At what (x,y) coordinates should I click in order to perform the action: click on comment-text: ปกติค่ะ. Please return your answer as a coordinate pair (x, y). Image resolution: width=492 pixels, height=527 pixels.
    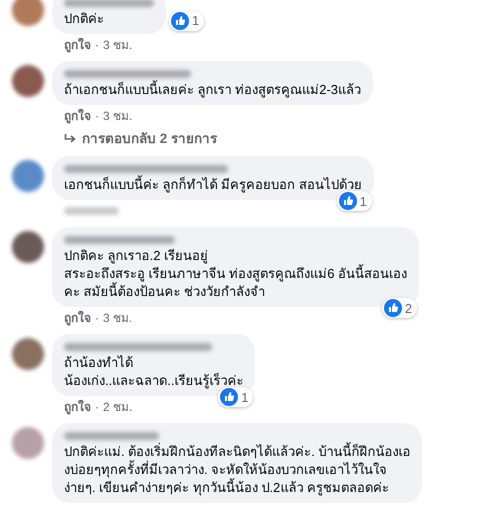
    Looking at the image, I should click on (84, 19).